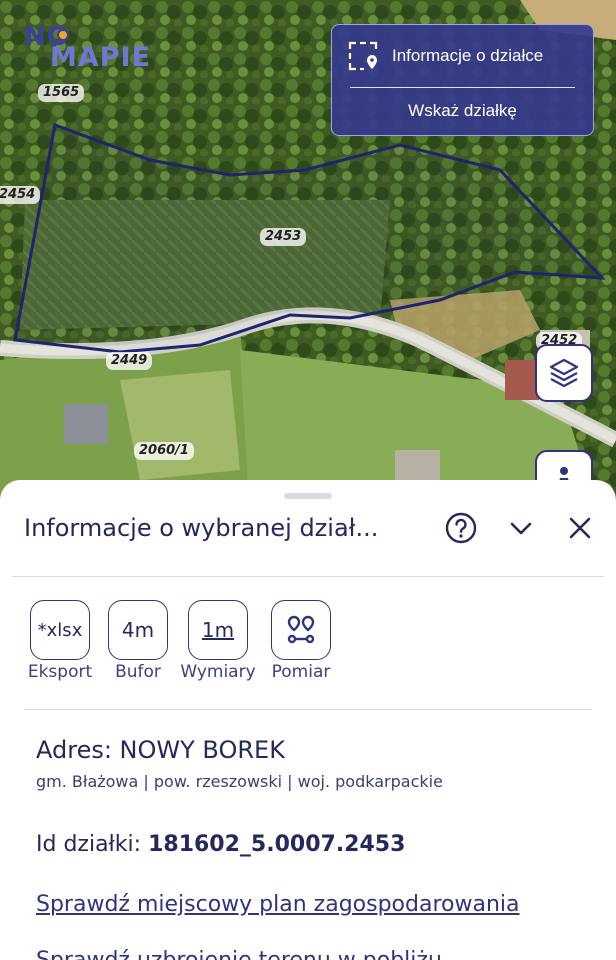  What do you see at coordinates (138, 630) in the screenshot?
I see `buffer-icon: 4m` at bounding box center [138, 630].